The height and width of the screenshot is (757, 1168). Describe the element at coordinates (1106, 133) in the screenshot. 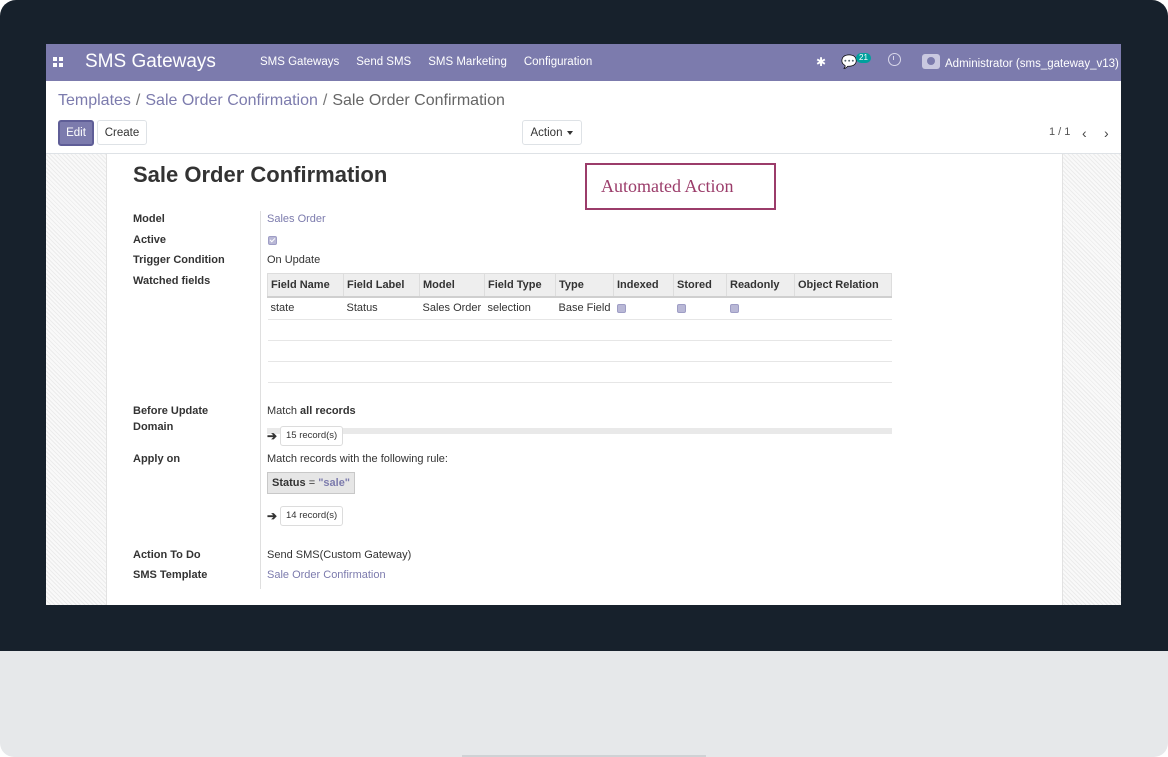

I see `chevron-right-icon: ›` at that location.